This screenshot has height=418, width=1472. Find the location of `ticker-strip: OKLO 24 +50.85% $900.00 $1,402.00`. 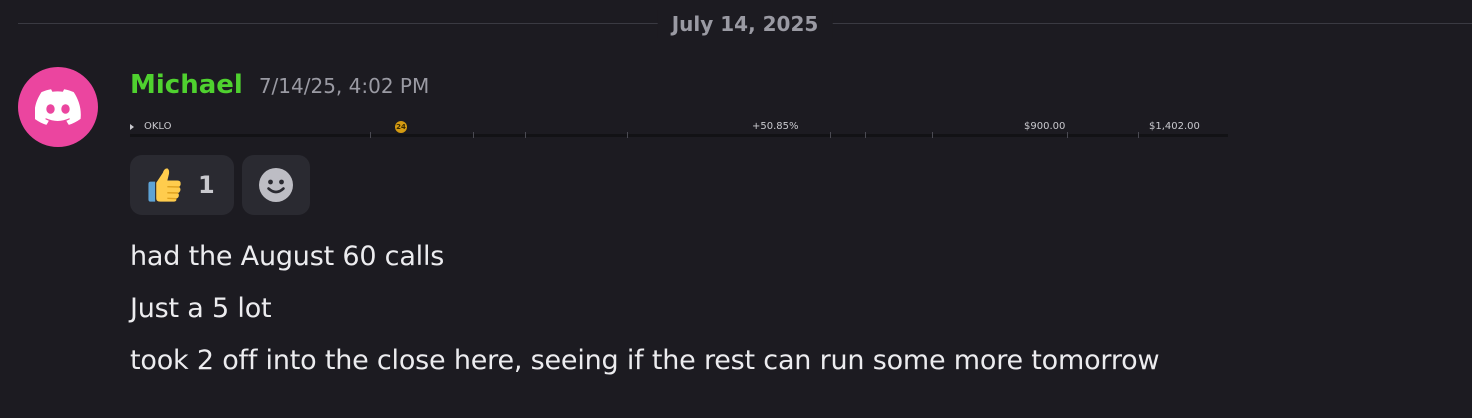

ticker-strip: OKLO 24 +50.85% $900.00 $1,402.00 is located at coordinates (679, 128).